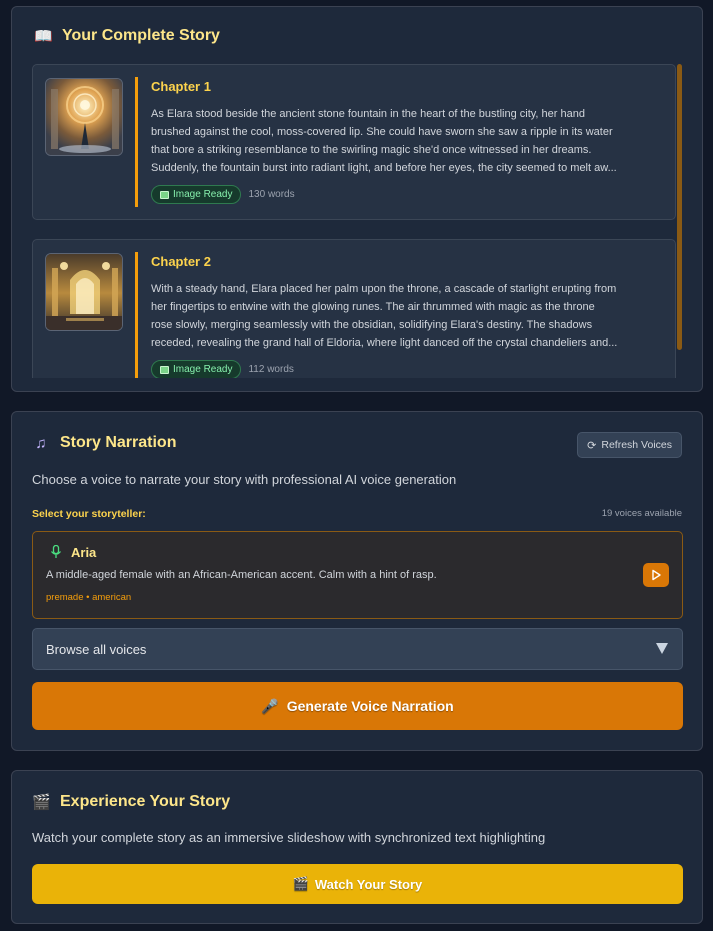 Image resolution: width=713 pixels, height=931 pixels. I want to click on generate-narration-button: 🎤 Generate Voice Narration, so click(357, 706).